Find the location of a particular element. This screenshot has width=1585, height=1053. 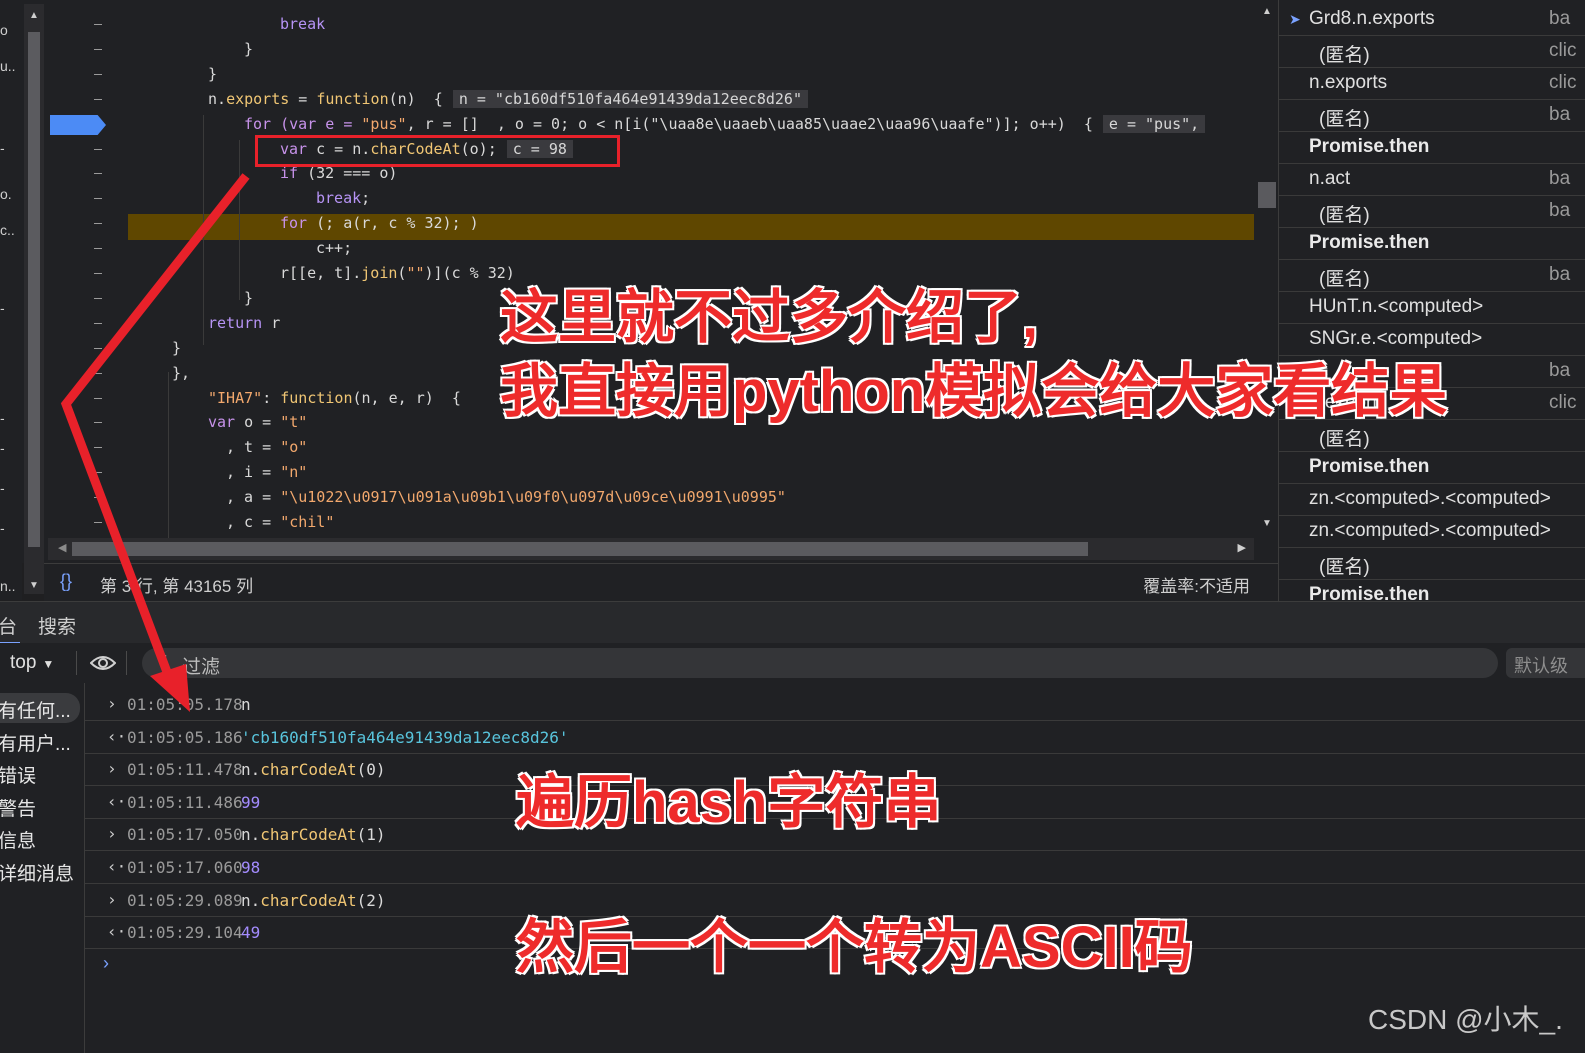

console-prompt-icon: › is located at coordinates (106, 963).